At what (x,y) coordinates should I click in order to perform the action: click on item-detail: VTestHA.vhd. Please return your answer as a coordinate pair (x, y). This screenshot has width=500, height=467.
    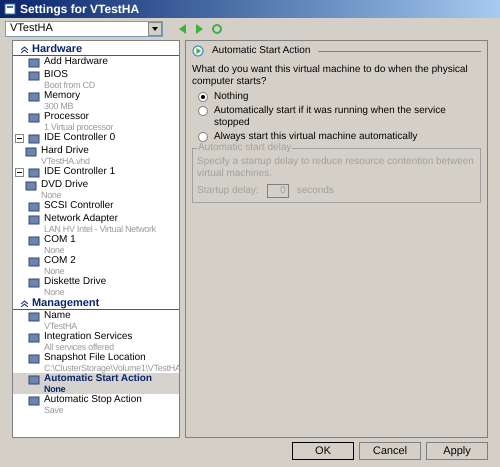
    Looking at the image, I should click on (65, 161).